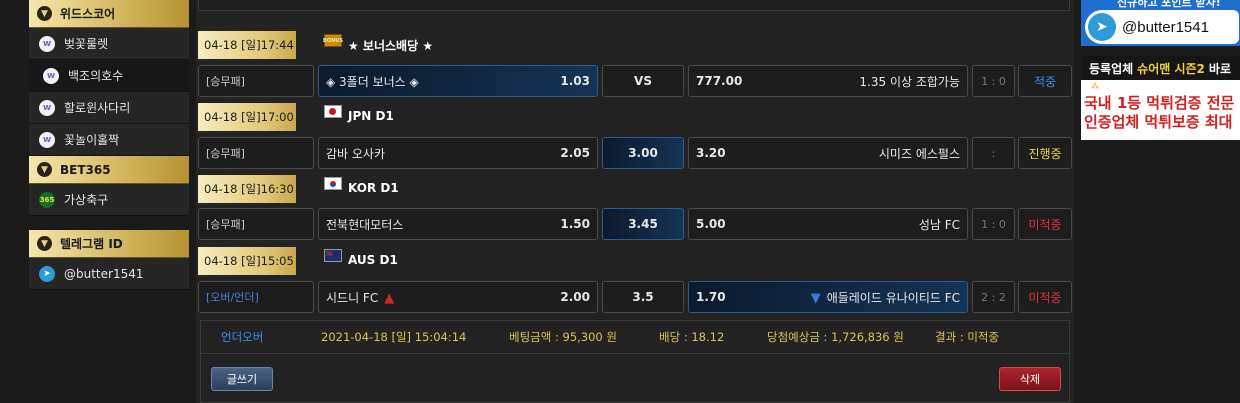  I want to click on away-team-name: 애들레이드 유나이티드 FC, so click(893, 297).